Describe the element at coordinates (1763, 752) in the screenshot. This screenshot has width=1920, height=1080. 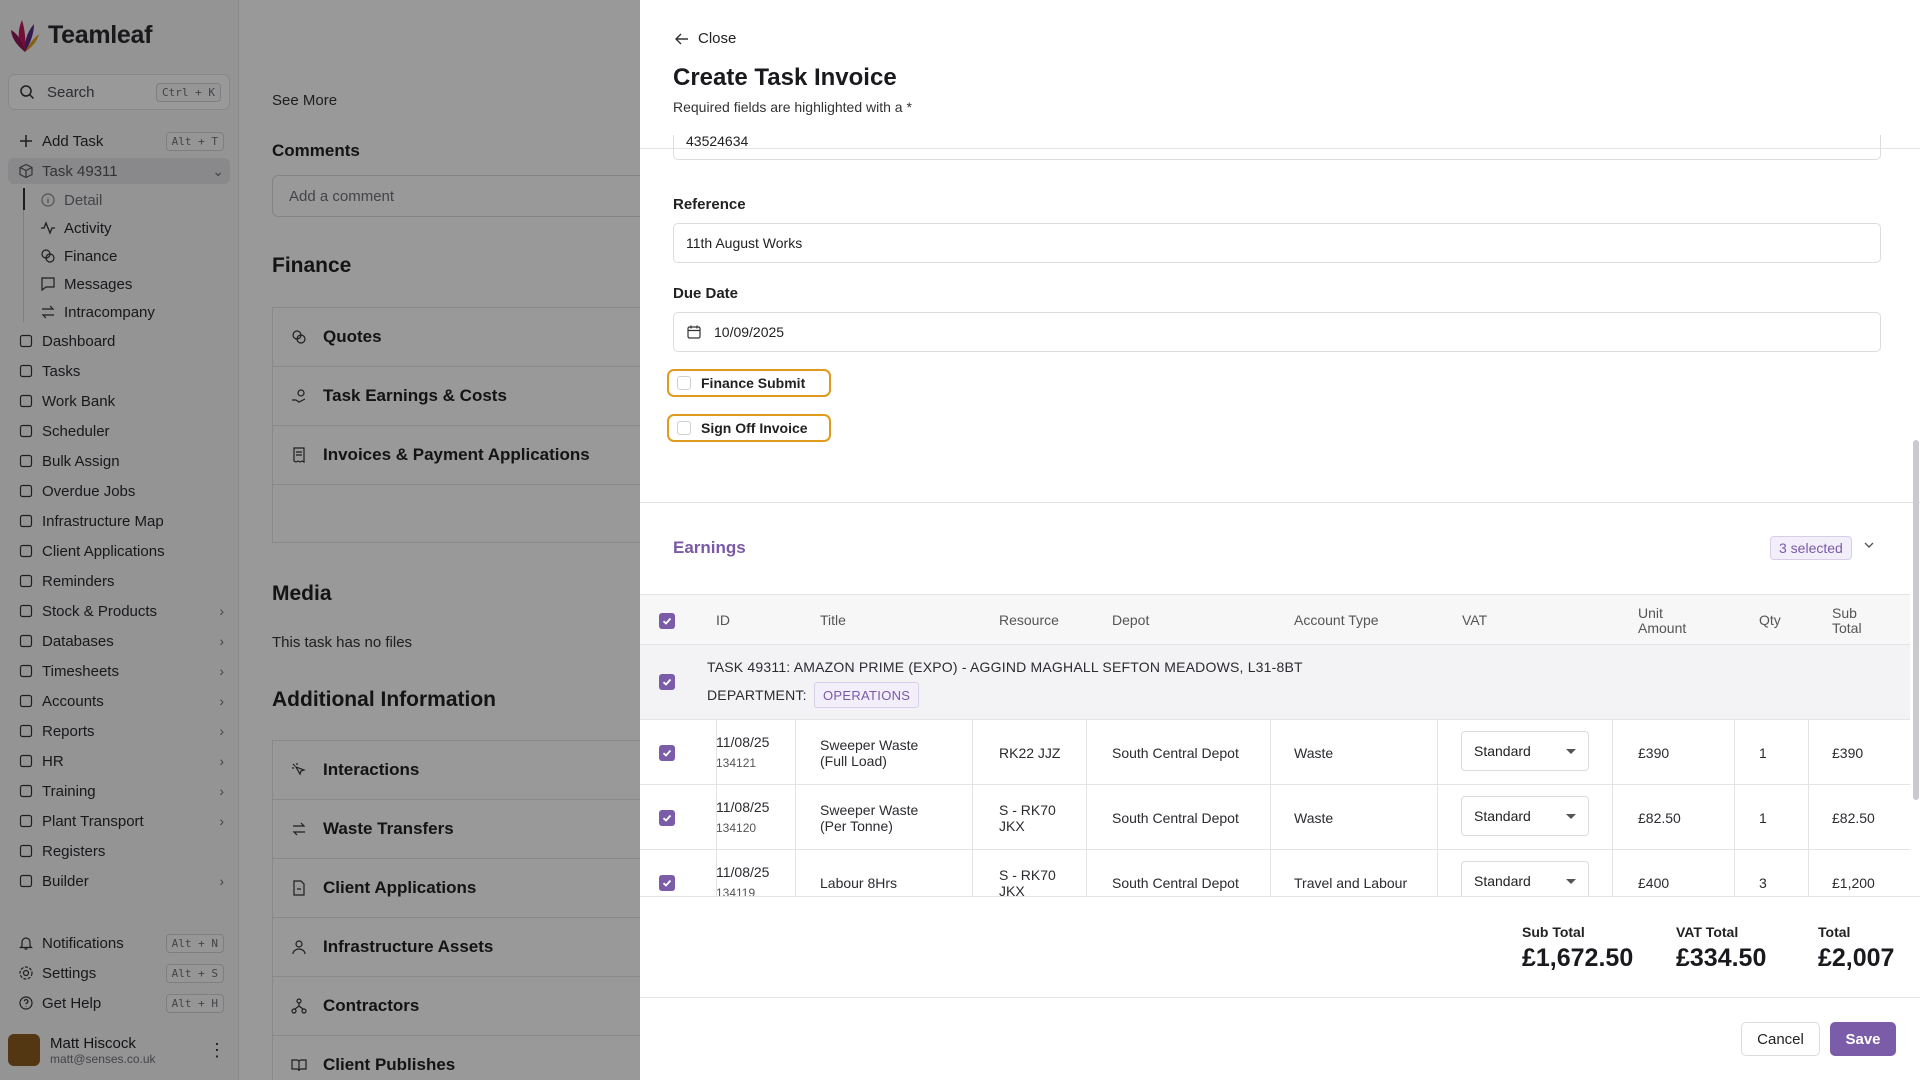
I see `cell-qty: 1` at that location.